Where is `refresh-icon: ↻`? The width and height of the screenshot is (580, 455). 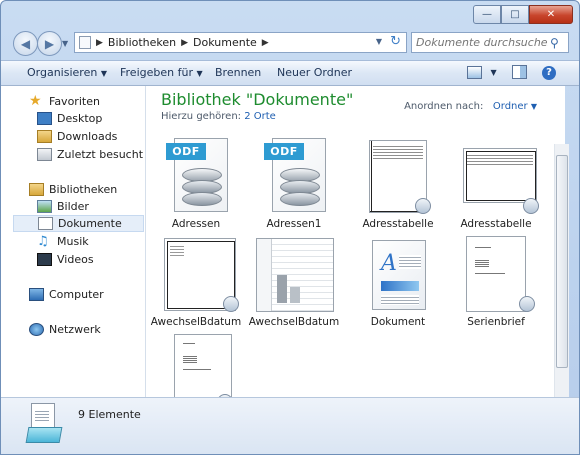 refresh-icon: ↻ is located at coordinates (395, 41).